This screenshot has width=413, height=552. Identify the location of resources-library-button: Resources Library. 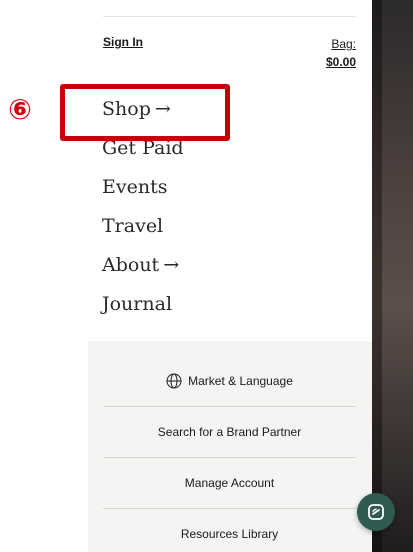
(229, 530).